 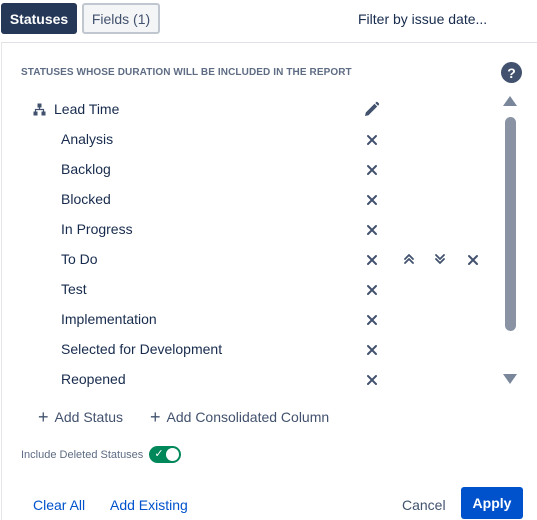 What do you see at coordinates (252, 380) in the screenshot?
I see `status-row: Reopened` at bounding box center [252, 380].